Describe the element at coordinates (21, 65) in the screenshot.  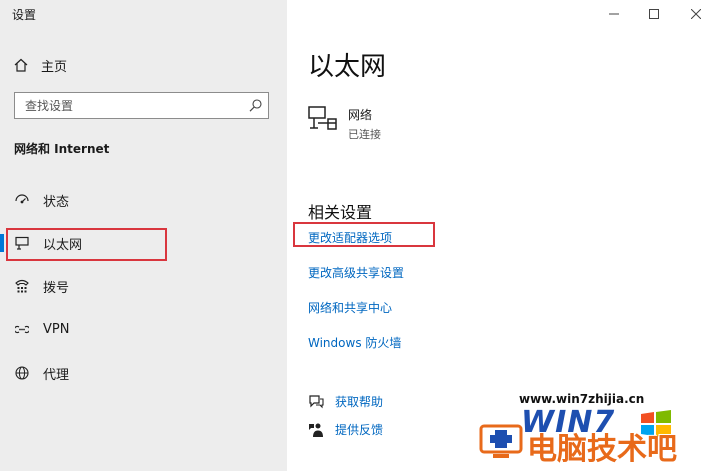
I see `home-icon` at that location.